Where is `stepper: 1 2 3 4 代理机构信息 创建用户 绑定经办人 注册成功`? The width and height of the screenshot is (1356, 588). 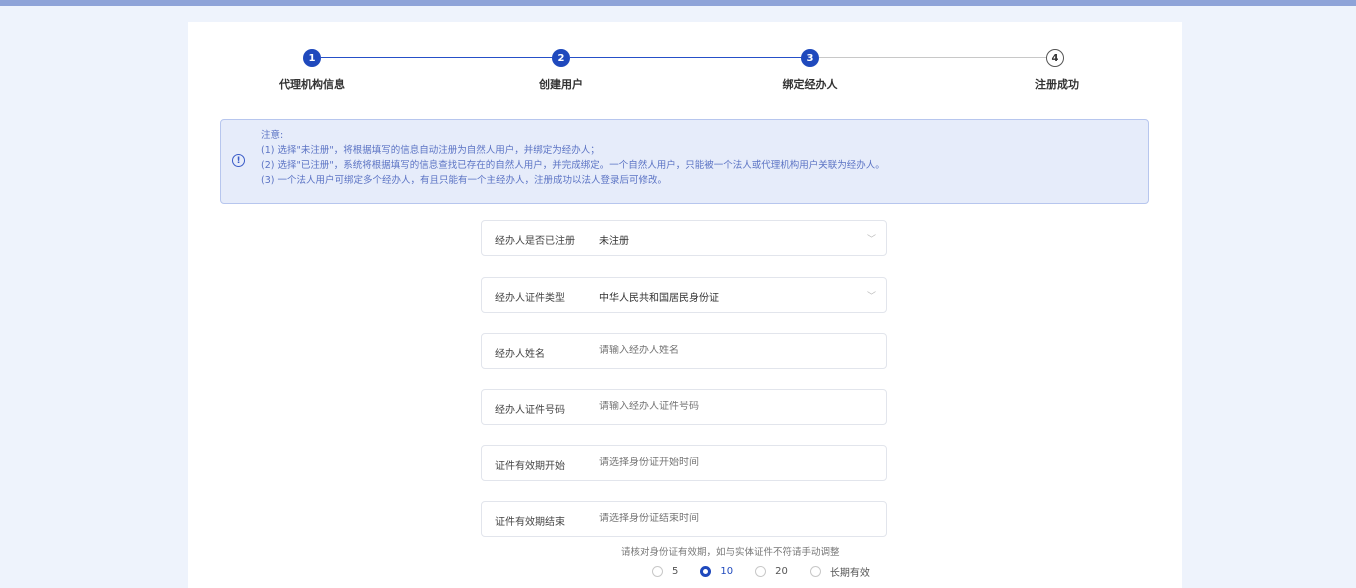 stepper: 1 2 3 4 代理机构信息 创建用户 绑定经办人 注册成功 is located at coordinates (685, 62).